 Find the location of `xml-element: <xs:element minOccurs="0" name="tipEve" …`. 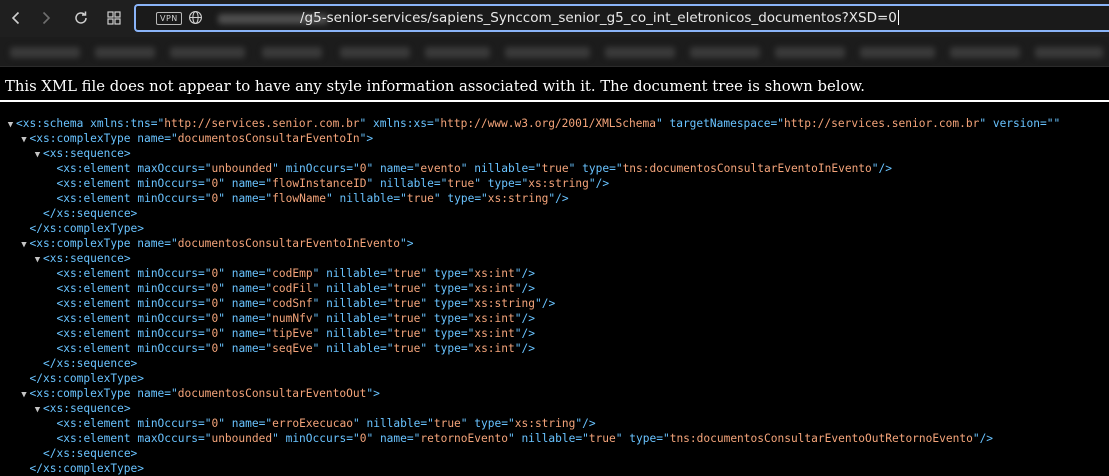

xml-element: <xs:element minOccurs="0" name="tipEve" … is located at coordinates (554, 333).